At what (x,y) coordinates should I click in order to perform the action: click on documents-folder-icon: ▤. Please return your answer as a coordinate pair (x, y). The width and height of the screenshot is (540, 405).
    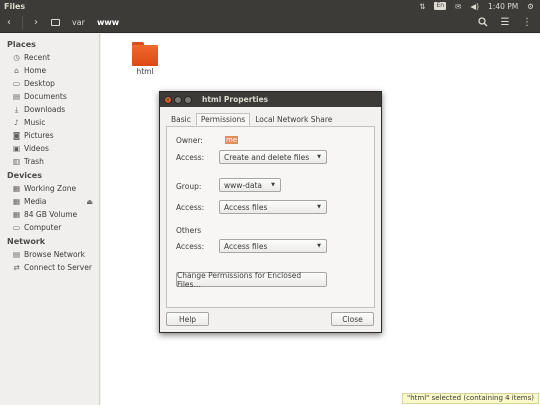
    Looking at the image, I should click on (16, 96).